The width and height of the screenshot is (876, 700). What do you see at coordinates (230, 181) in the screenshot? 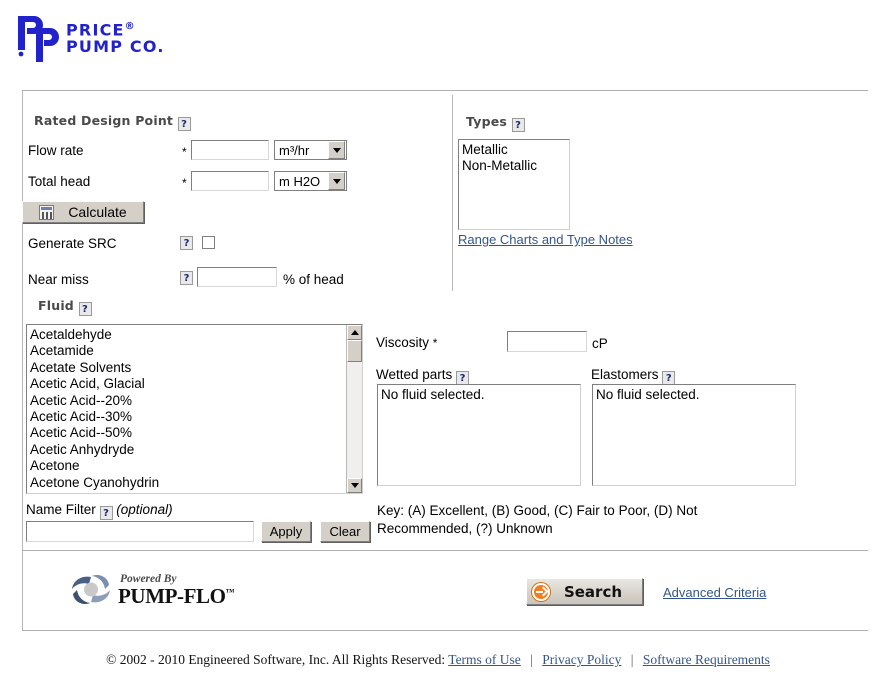
I see `total-head-input` at bounding box center [230, 181].